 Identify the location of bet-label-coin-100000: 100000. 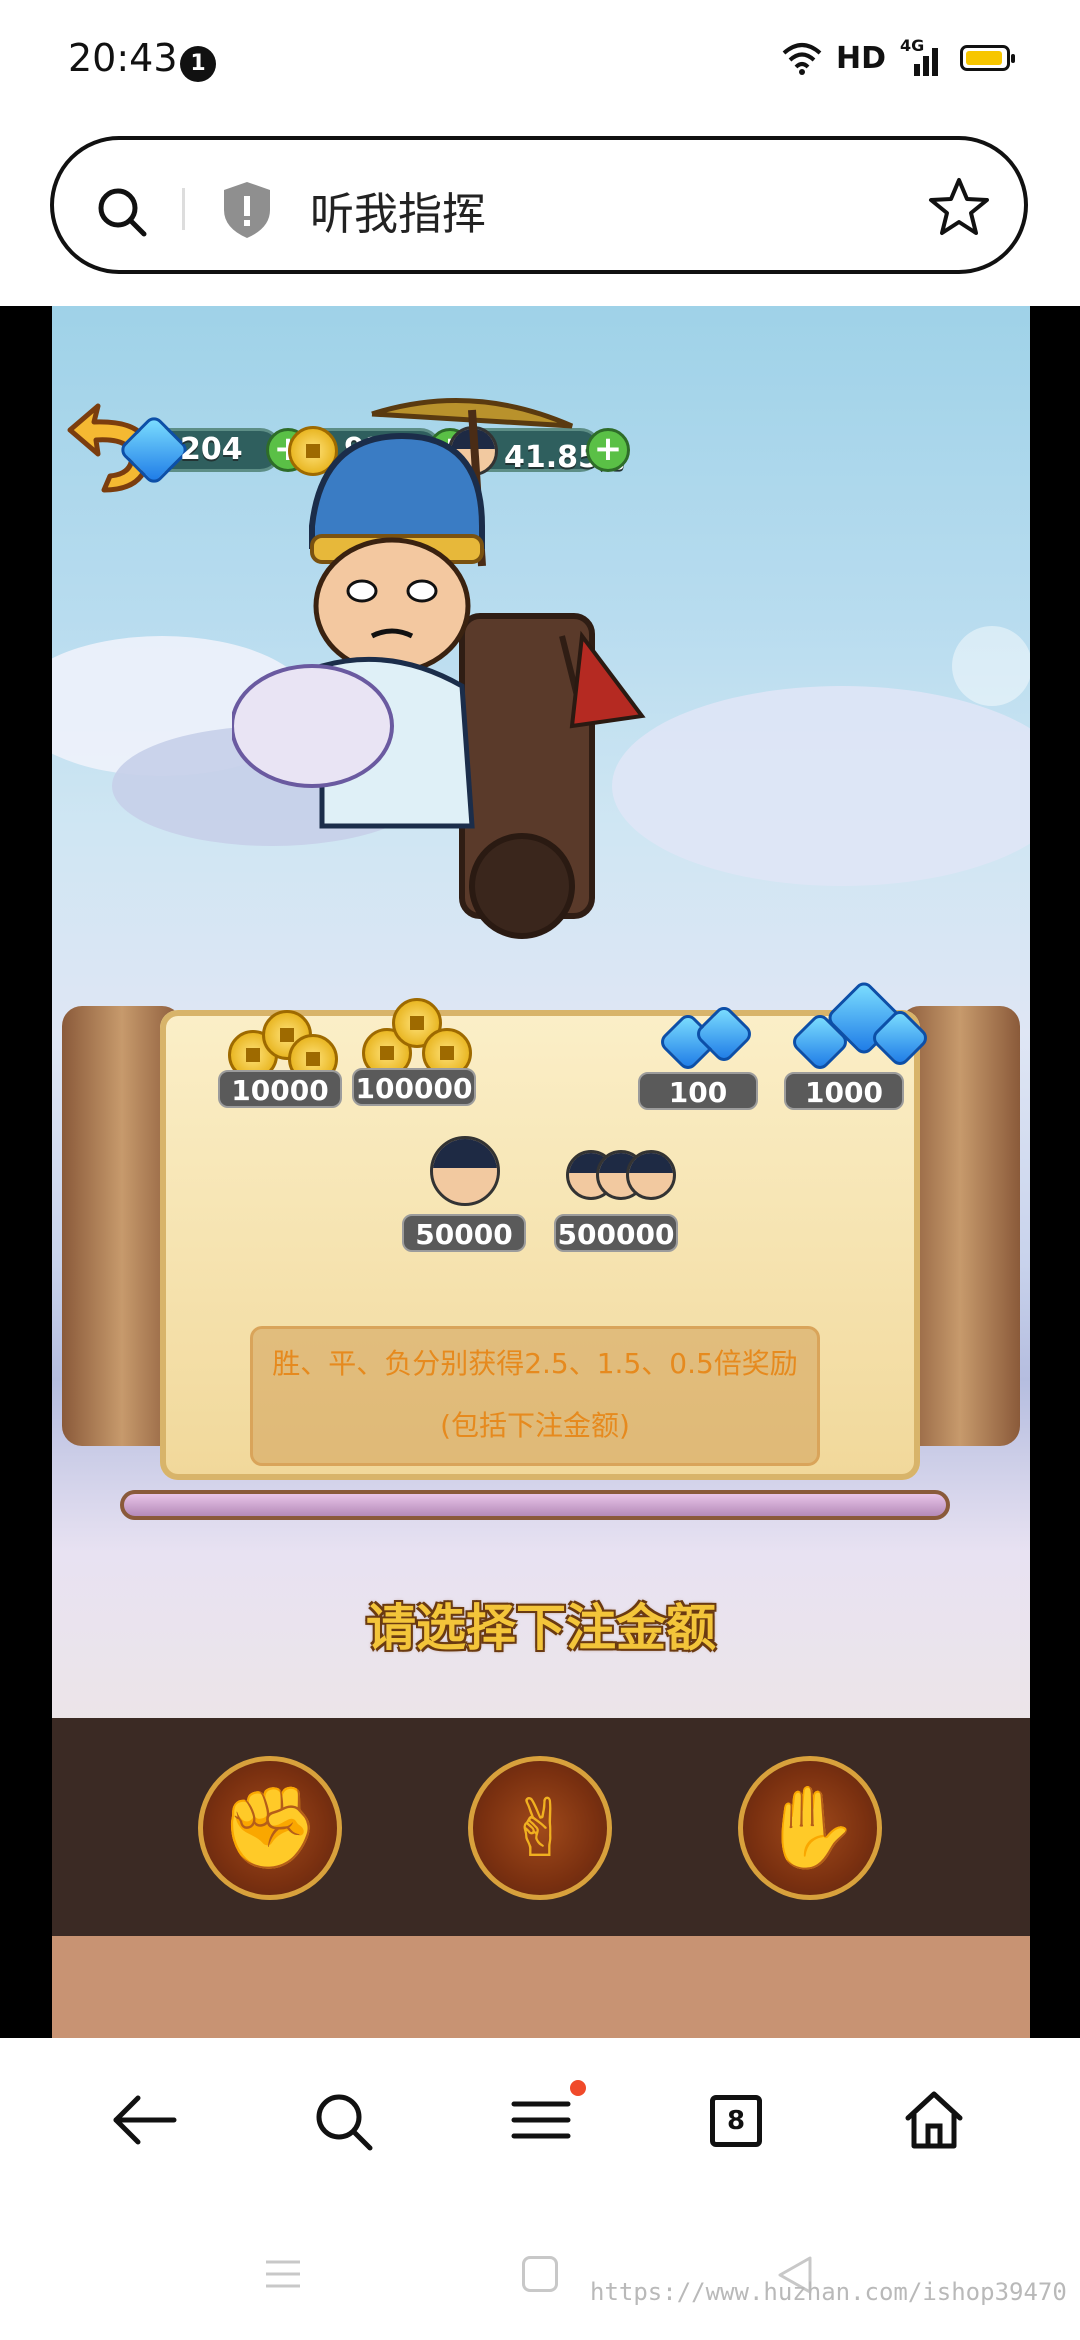
(414, 1087).